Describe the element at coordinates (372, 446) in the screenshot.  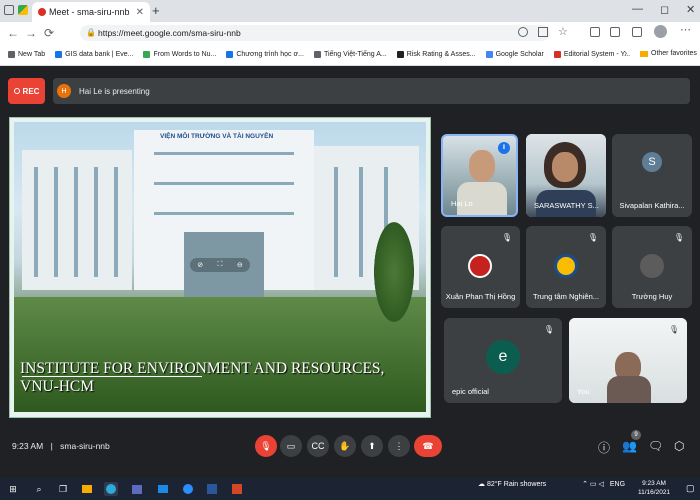
I see `present-button: ⬆` at that location.